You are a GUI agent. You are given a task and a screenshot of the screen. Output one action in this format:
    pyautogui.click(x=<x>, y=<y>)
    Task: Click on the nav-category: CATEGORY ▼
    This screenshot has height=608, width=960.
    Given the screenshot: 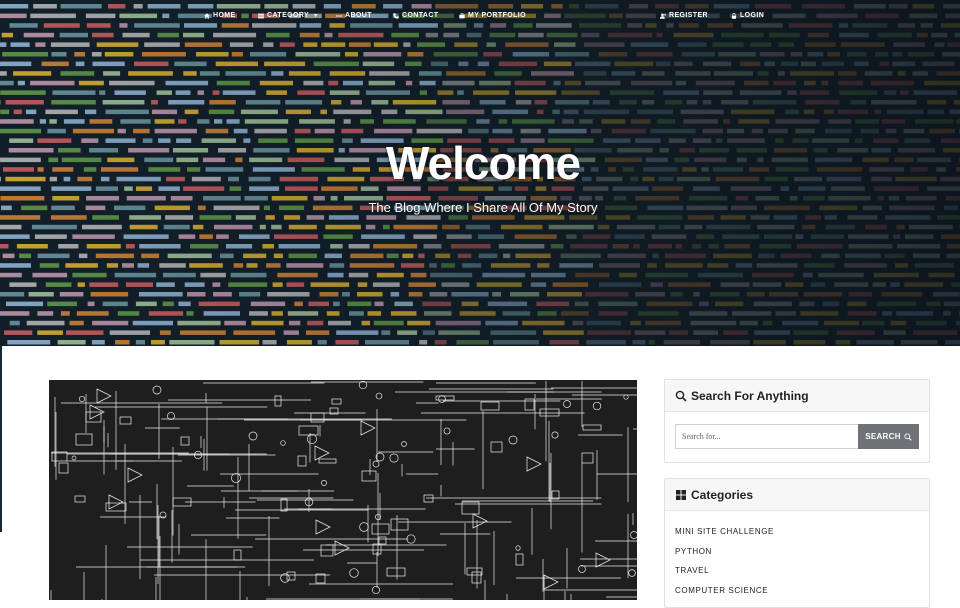 What is the action you would take?
    pyautogui.click(x=288, y=15)
    